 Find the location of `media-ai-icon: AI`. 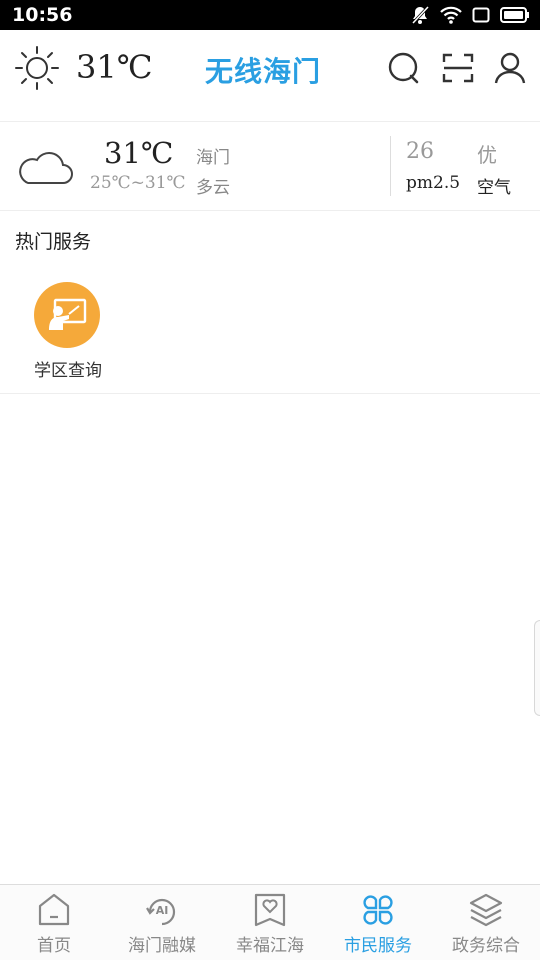

media-ai-icon: AI is located at coordinates (161, 912).